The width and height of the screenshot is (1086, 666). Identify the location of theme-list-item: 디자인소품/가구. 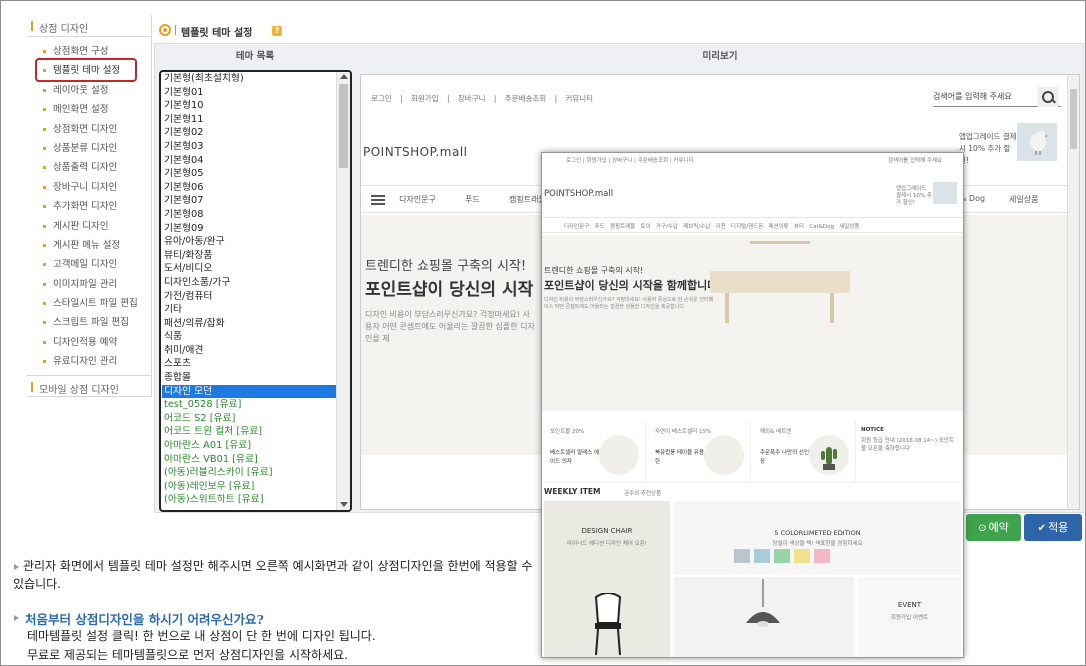
(250, 283).